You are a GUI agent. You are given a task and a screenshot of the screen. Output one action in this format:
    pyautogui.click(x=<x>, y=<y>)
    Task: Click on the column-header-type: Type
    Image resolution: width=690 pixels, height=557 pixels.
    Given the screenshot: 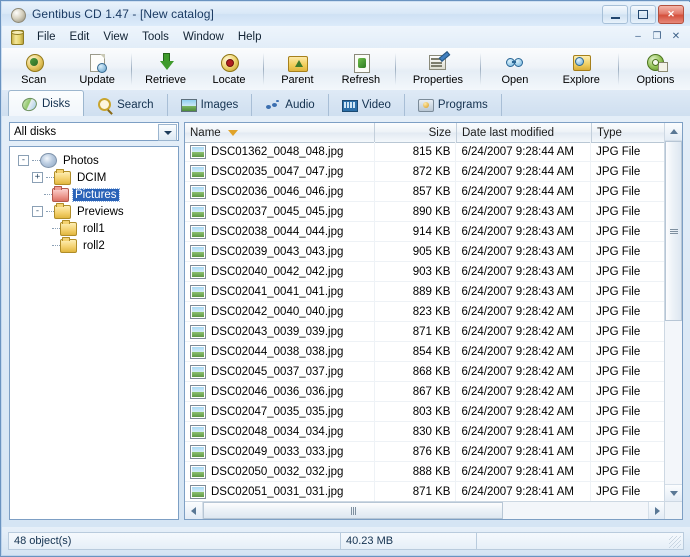 What is the action you would take?
    pyautogui.click(x=629, y=132)
    